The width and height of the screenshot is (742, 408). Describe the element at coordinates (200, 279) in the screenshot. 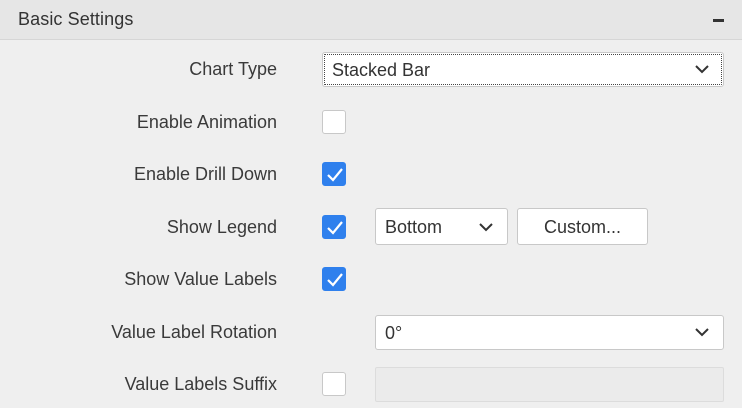

I see `show-value-labels-label: Show Value Labels` at that location.